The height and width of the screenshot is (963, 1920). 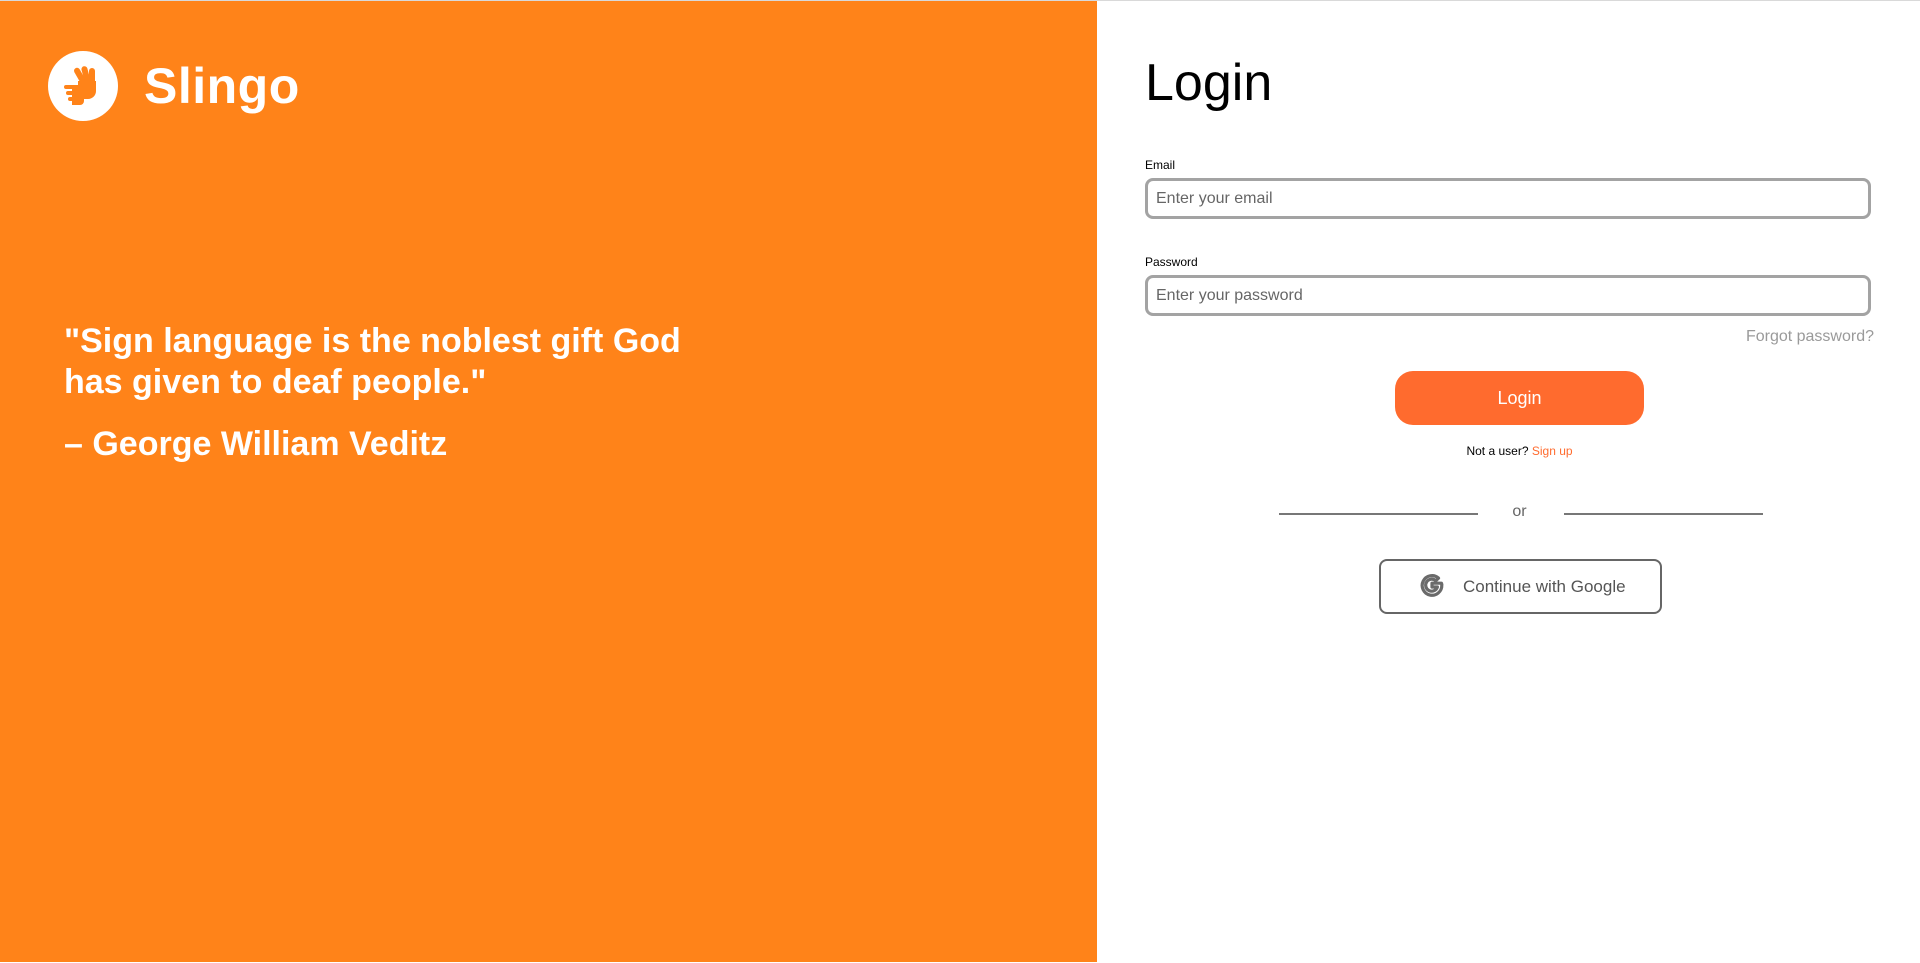 I want to click on google-button-label: Continue with Google, so click(x=1544, y=586).